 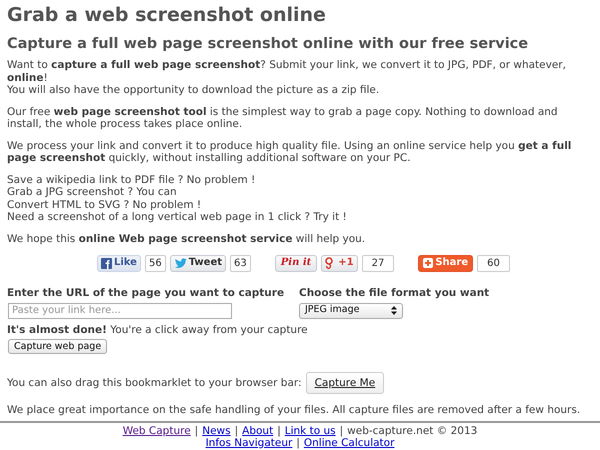 I want to click on format-label: Choose the file format you want, so click(x=394, y=293).